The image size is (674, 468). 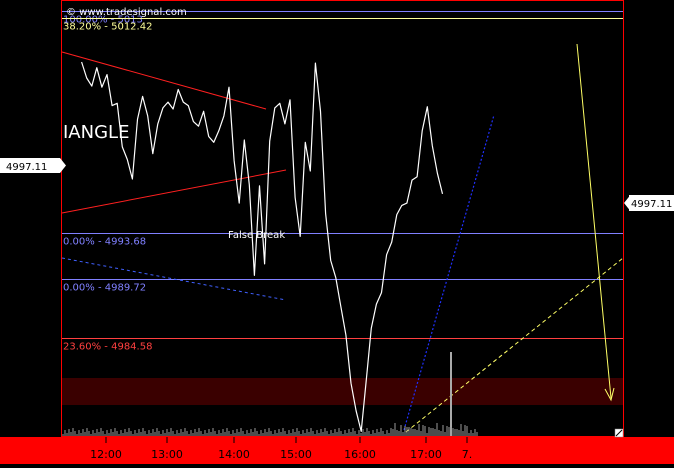 What do you see at coordinates (107, 27) in the screenshot?
I see `level-label-1: 38.20% - 5012.42` at bounding box center [107, 27].